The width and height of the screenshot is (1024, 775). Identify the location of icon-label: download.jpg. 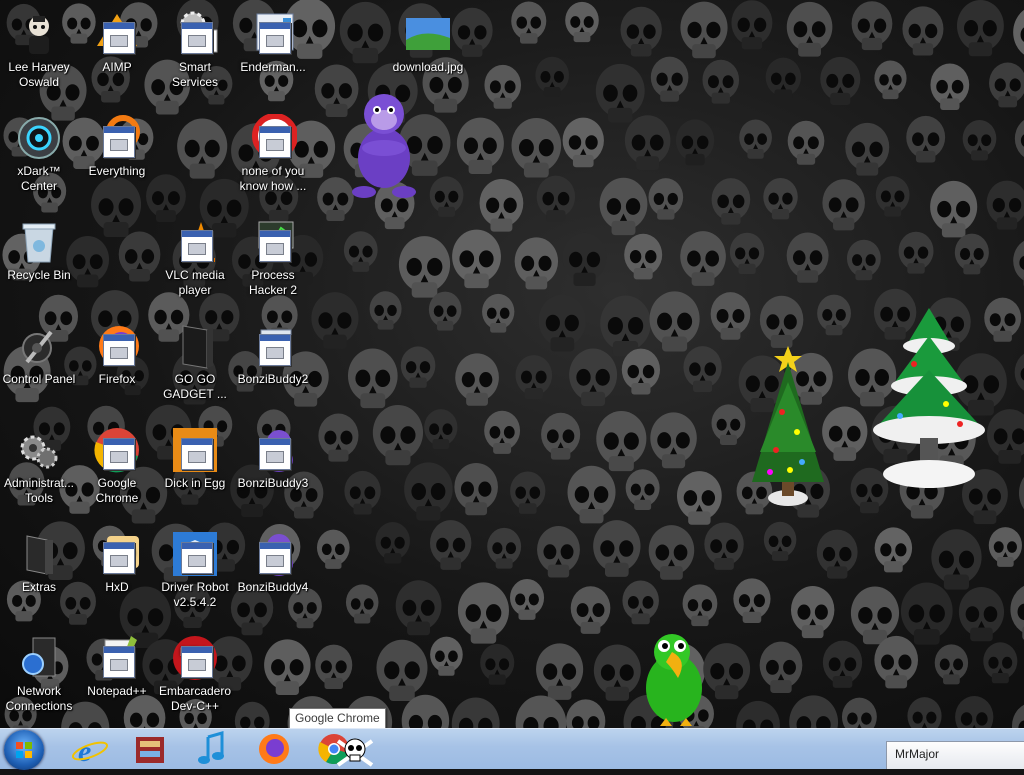
(428, 67).